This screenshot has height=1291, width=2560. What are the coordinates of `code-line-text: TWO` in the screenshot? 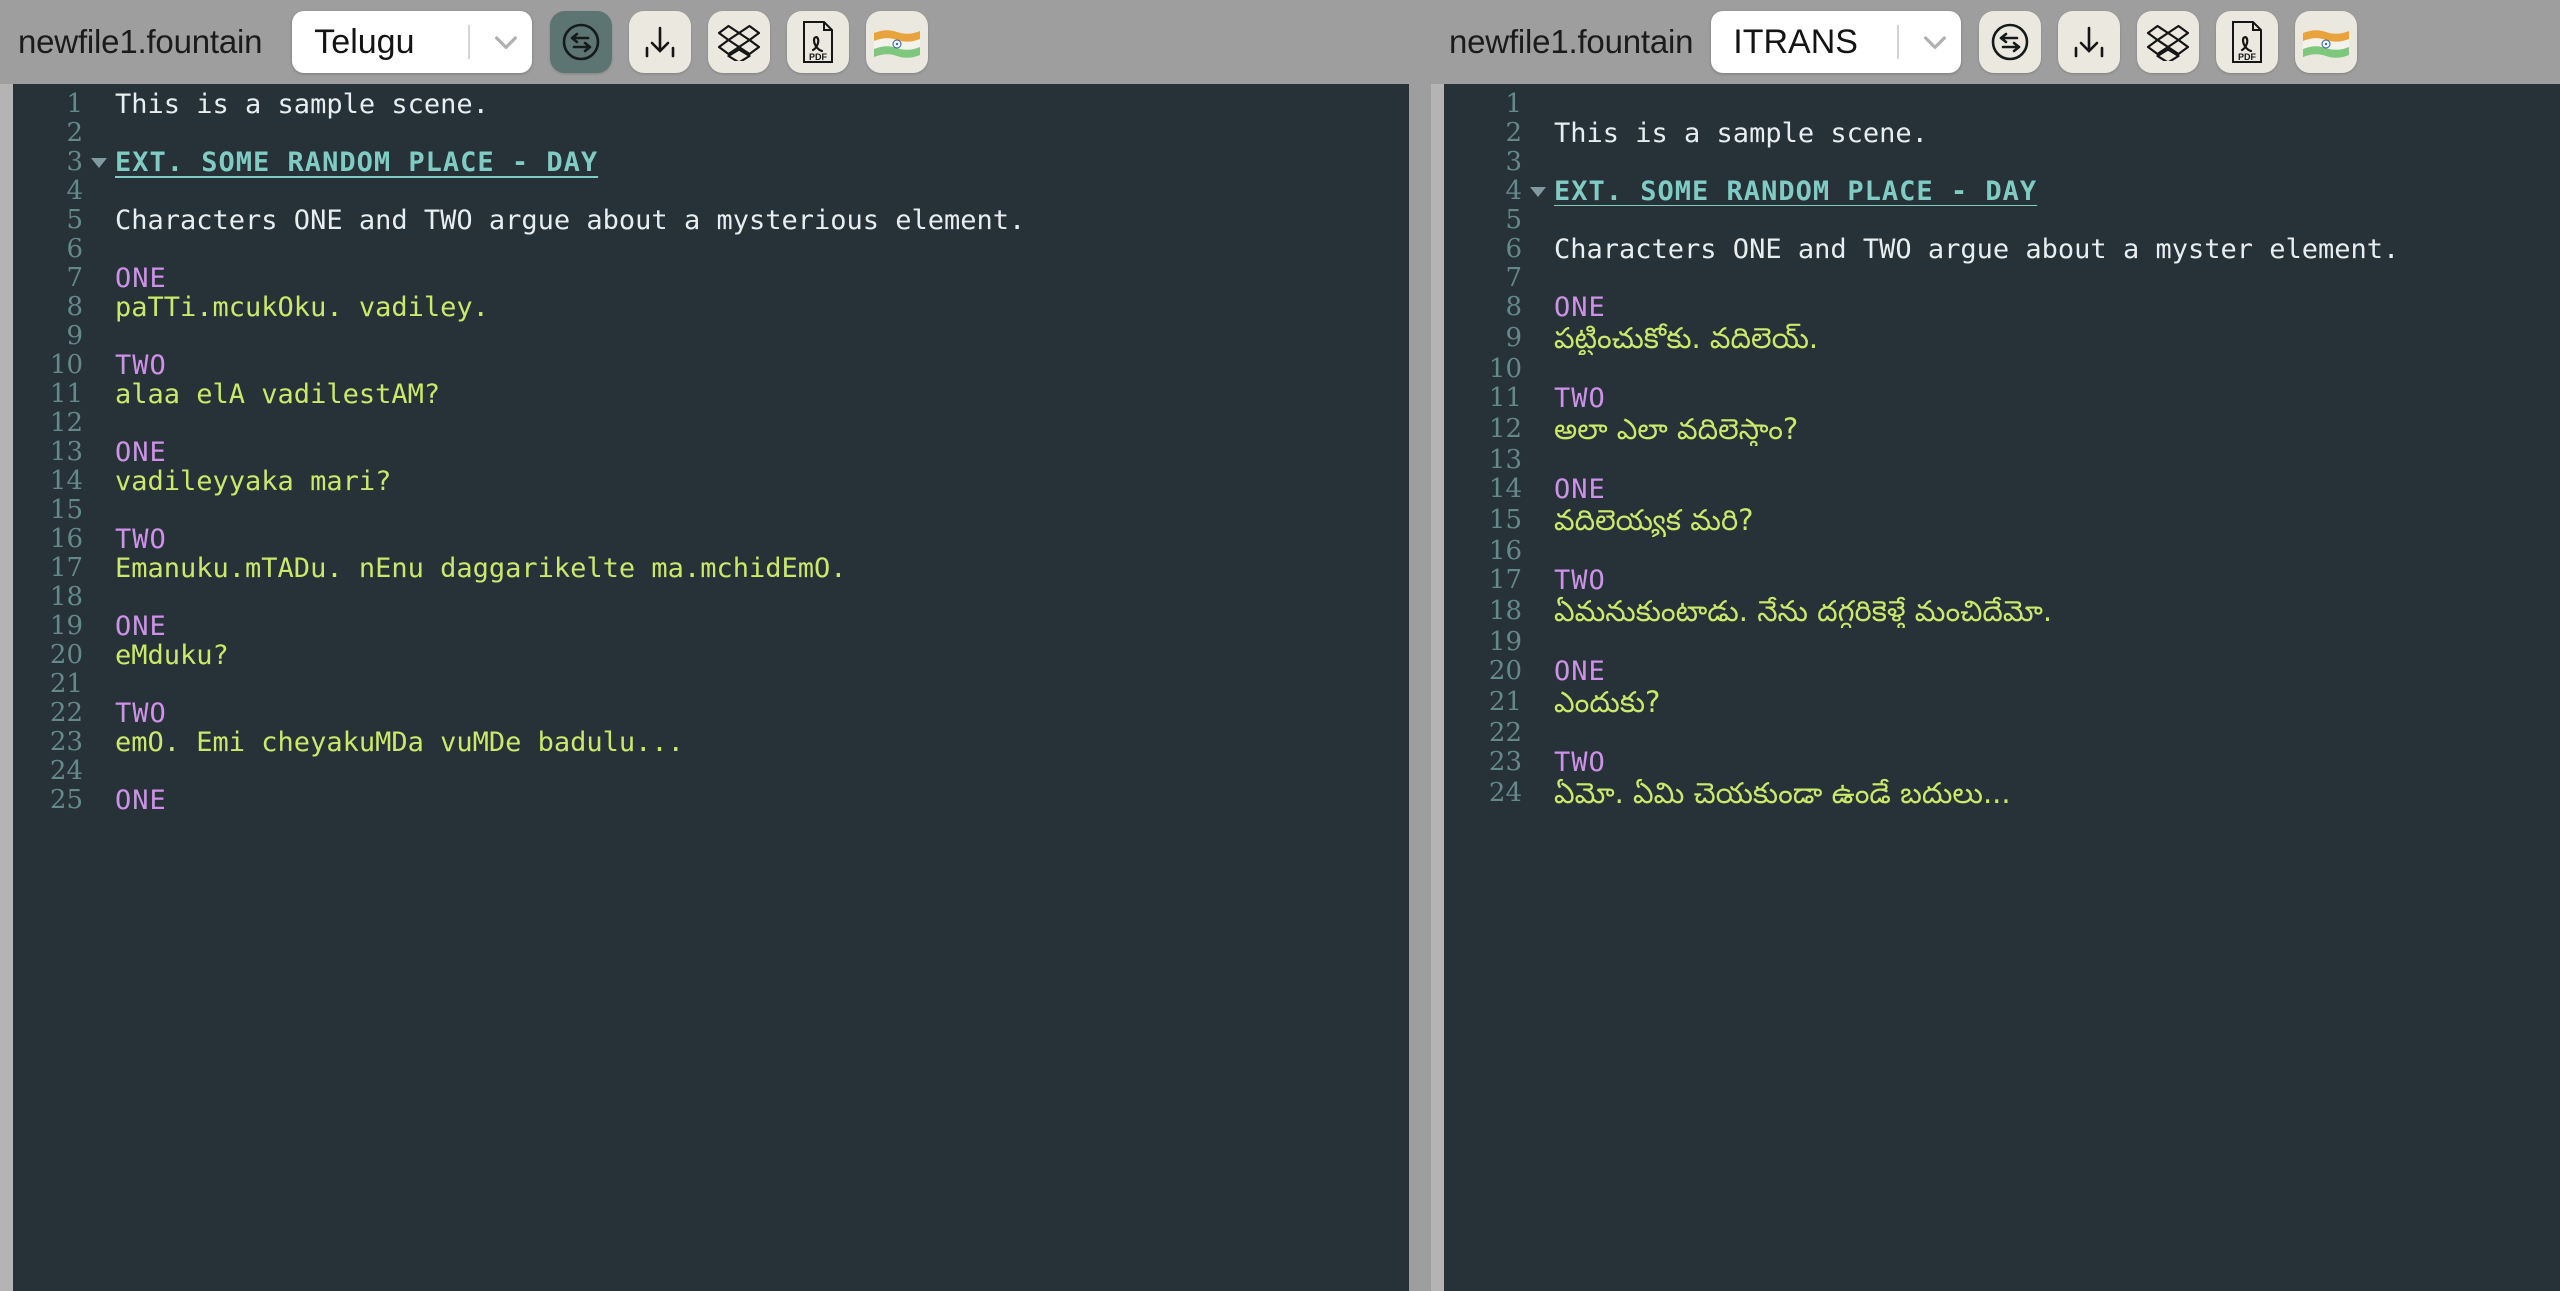 It's located at (141, 365).